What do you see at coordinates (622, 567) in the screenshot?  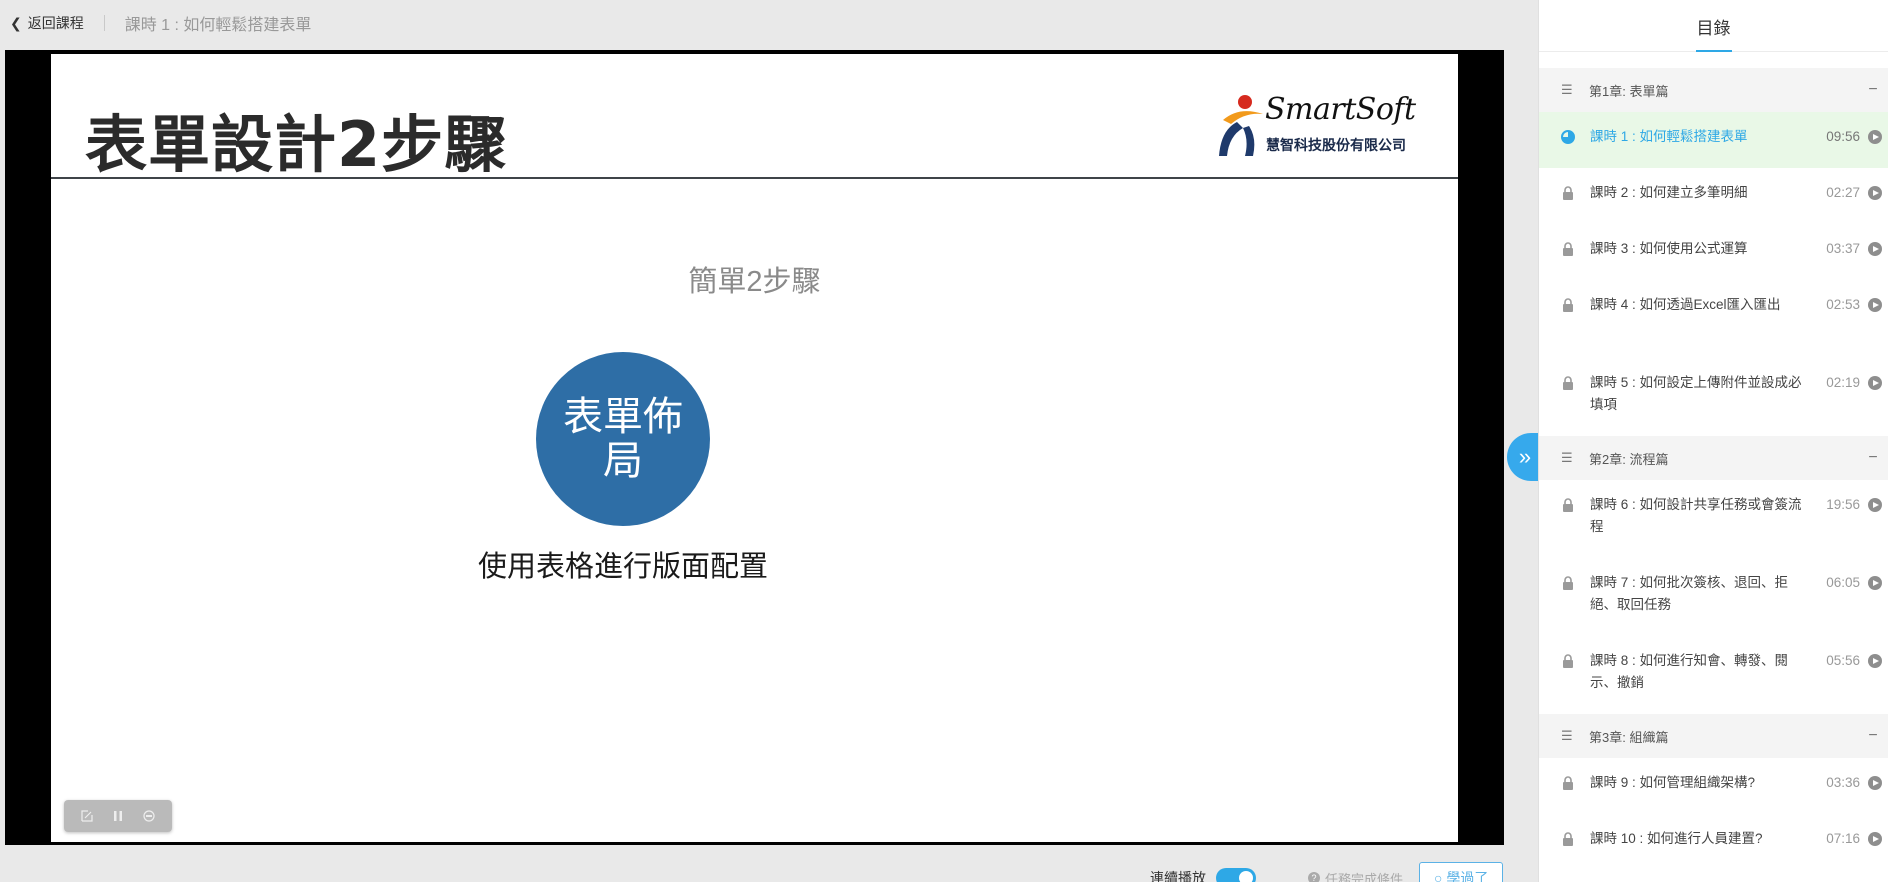 I see `slide-caption: 使用表格進行版面配置` at bounding box center [622, 567].